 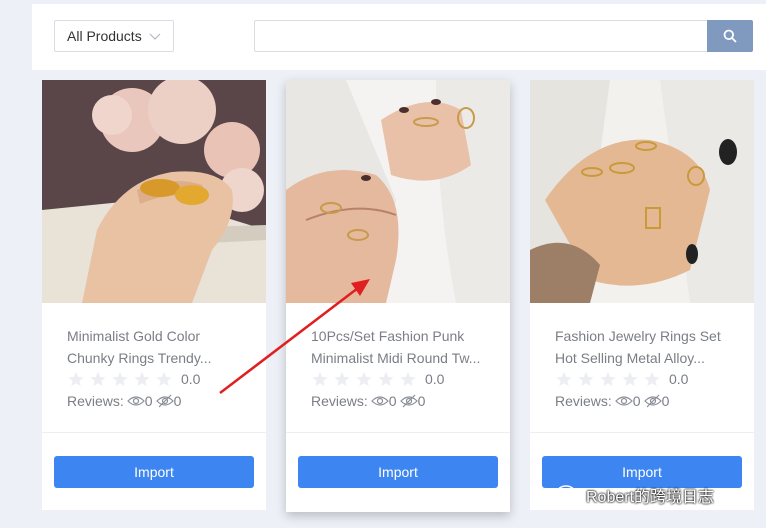 I want to click on wechat-icon, so click(x=569, y=495).